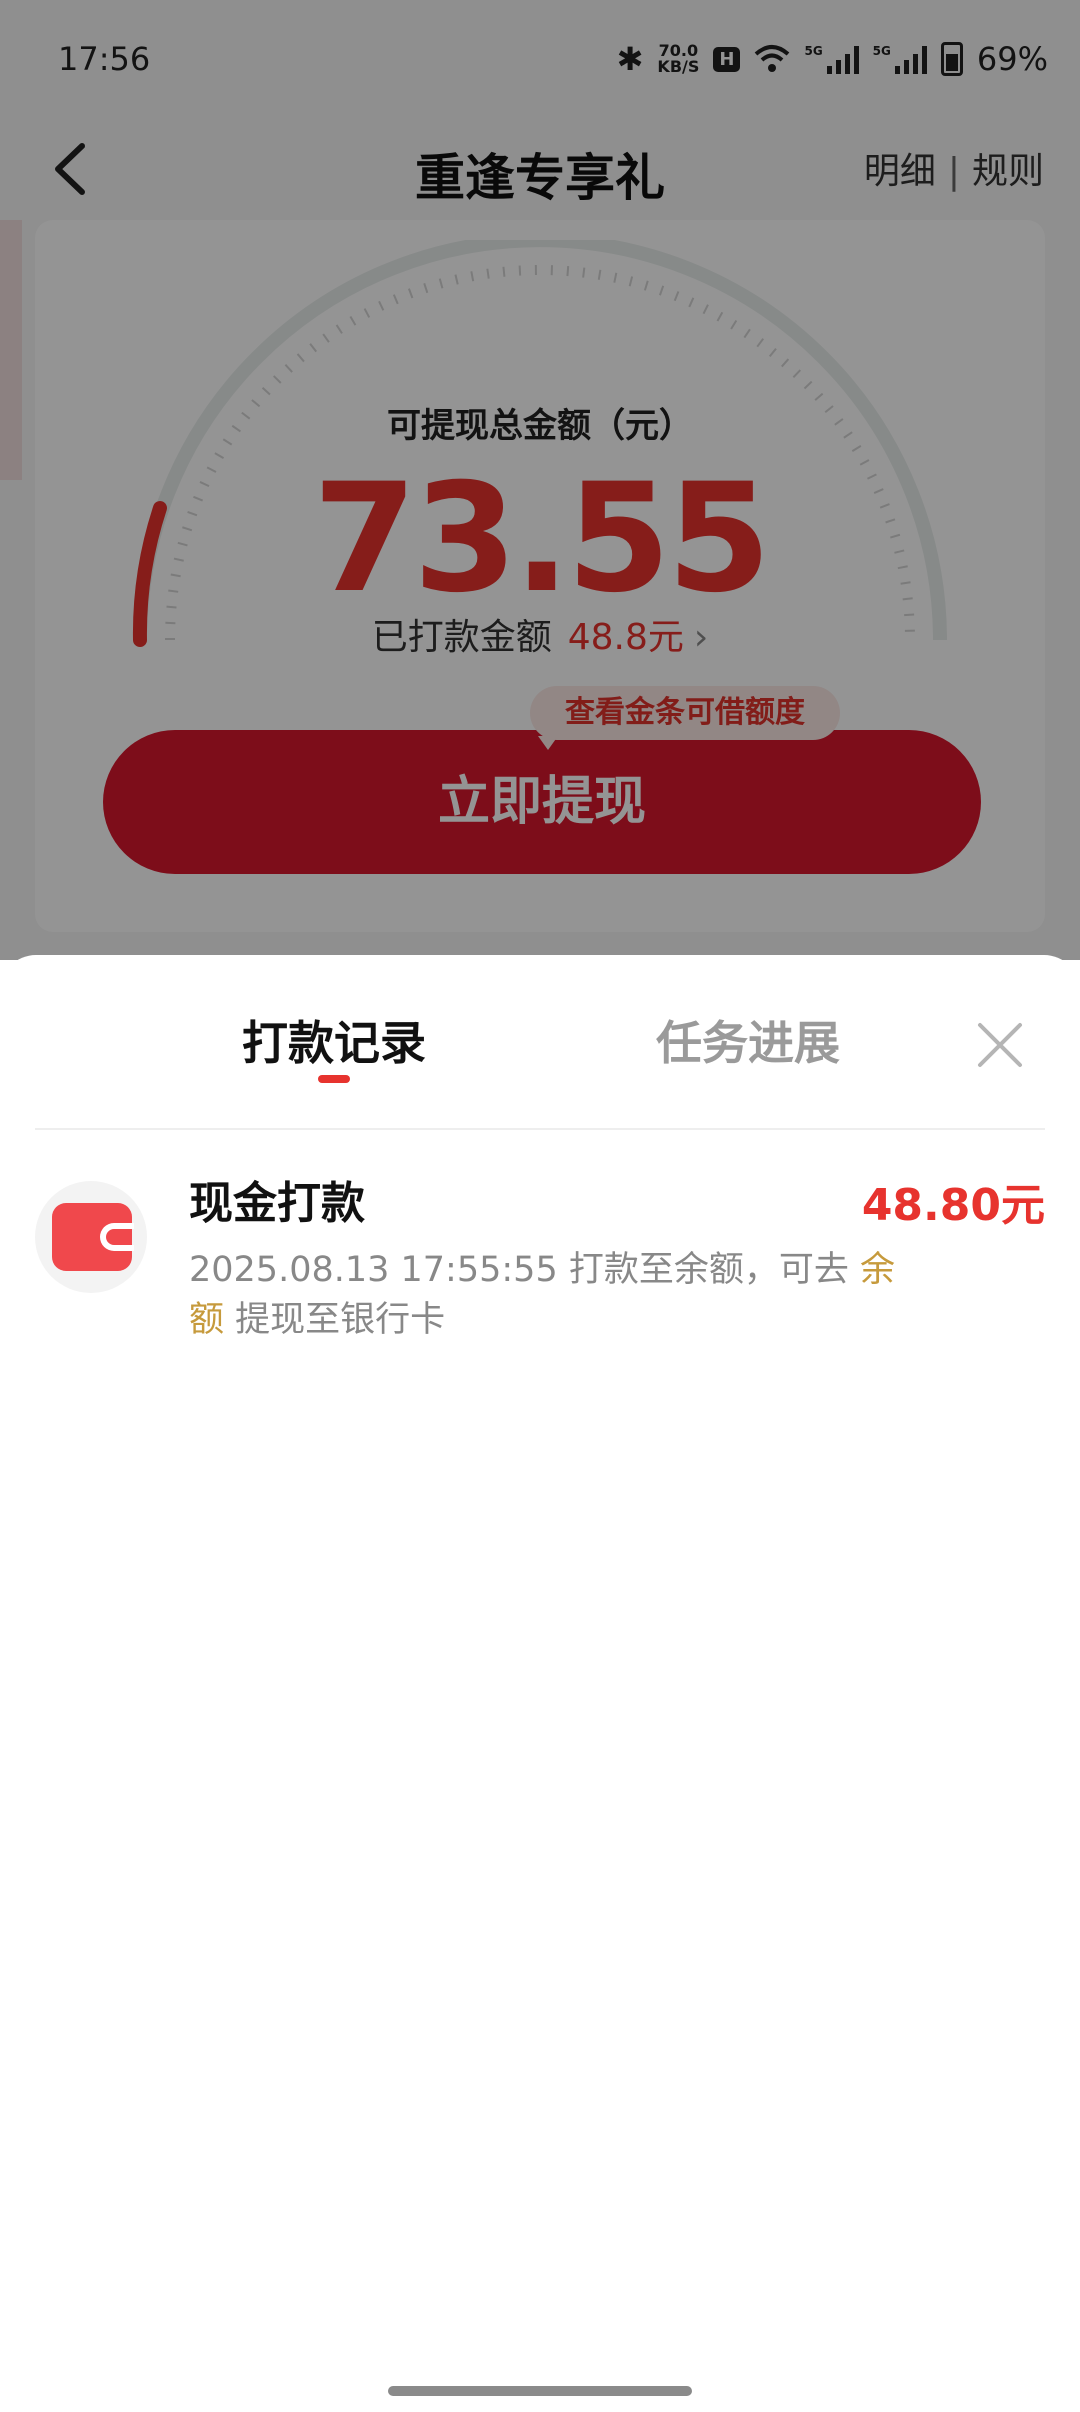  I want to click on tab-payment-records: 打款记录, so click(334, 1040).